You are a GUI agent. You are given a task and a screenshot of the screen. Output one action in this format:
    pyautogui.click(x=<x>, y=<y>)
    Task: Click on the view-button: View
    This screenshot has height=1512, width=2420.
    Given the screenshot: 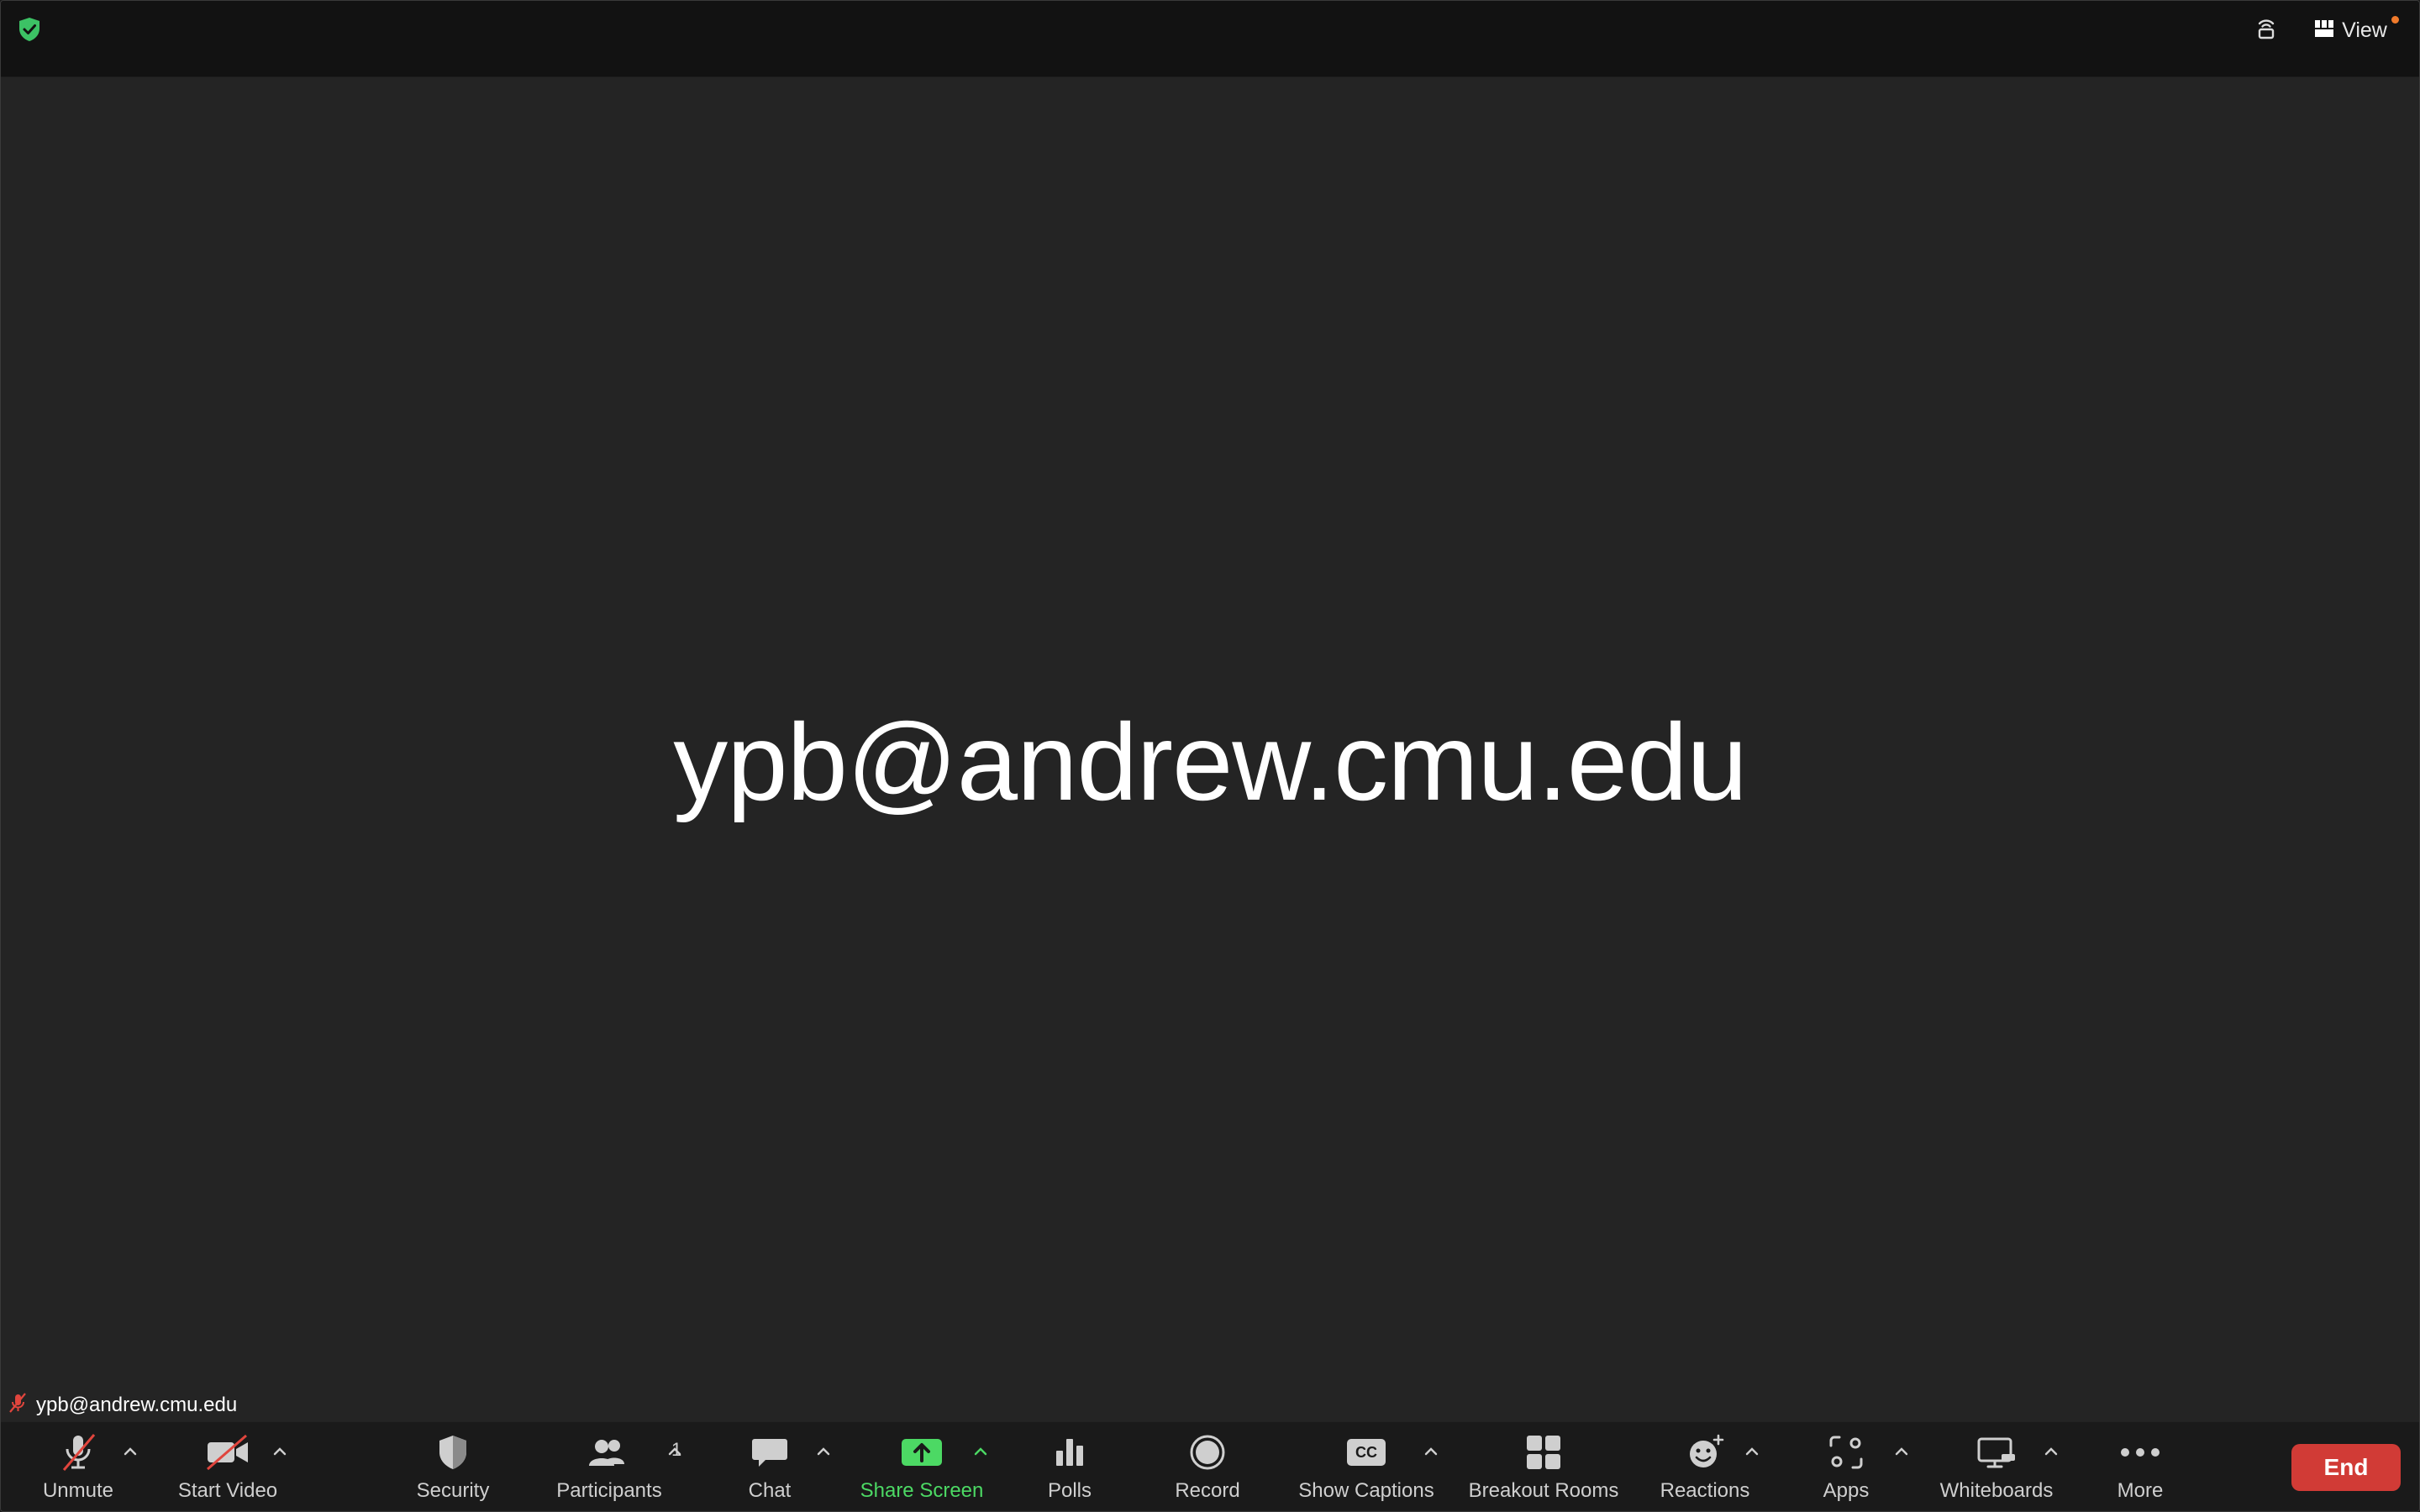 What is the action you would take?
    pyautogui.click(x=2351, y=30)
    